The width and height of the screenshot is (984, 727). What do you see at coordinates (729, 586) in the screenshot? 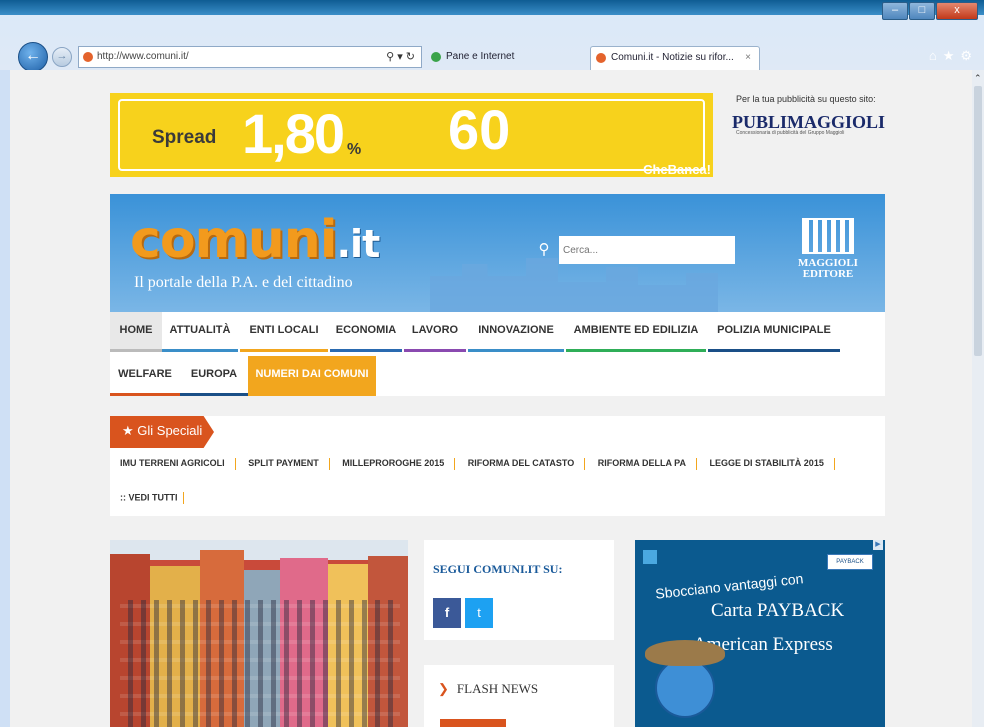
I see `amex-line-1: Sbocciano vantaggi con` at bounding box center [729, 586].